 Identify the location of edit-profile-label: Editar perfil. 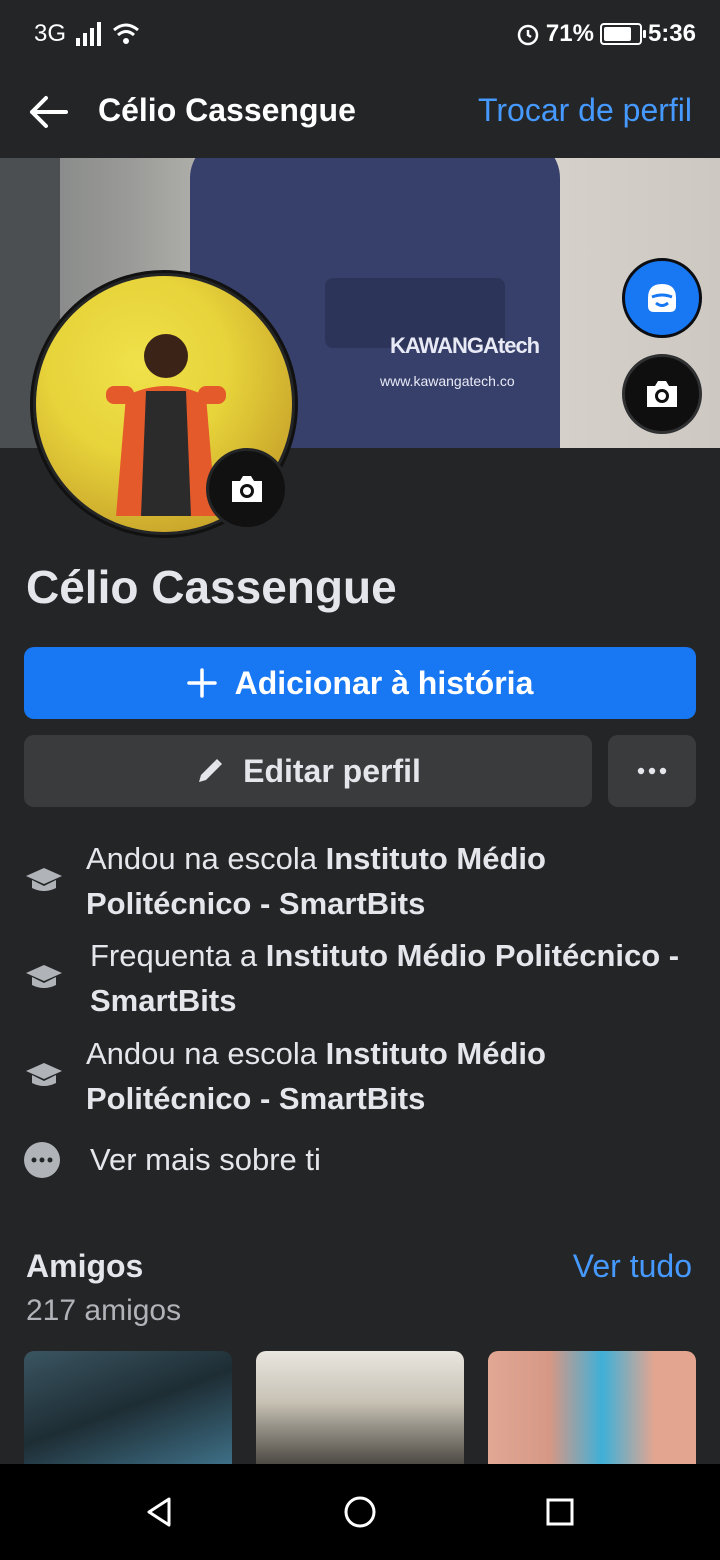
(332, 770).